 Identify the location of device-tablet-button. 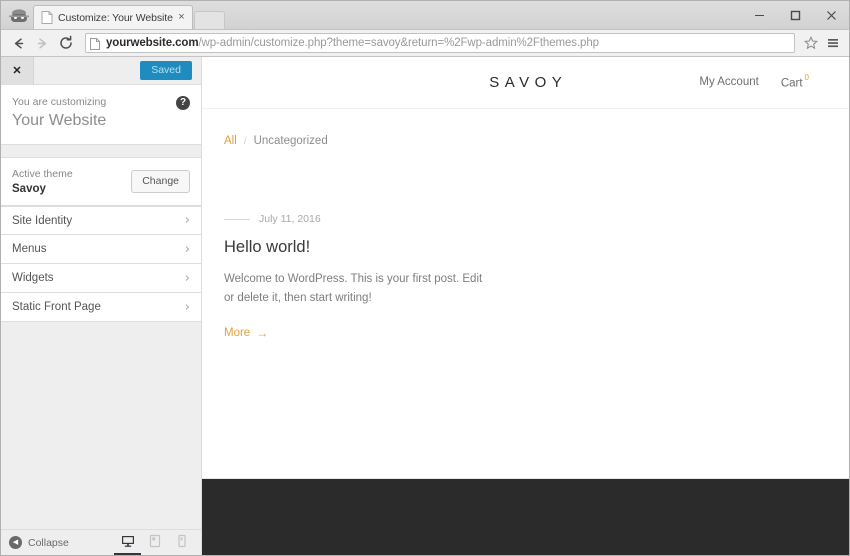
(154, 543).